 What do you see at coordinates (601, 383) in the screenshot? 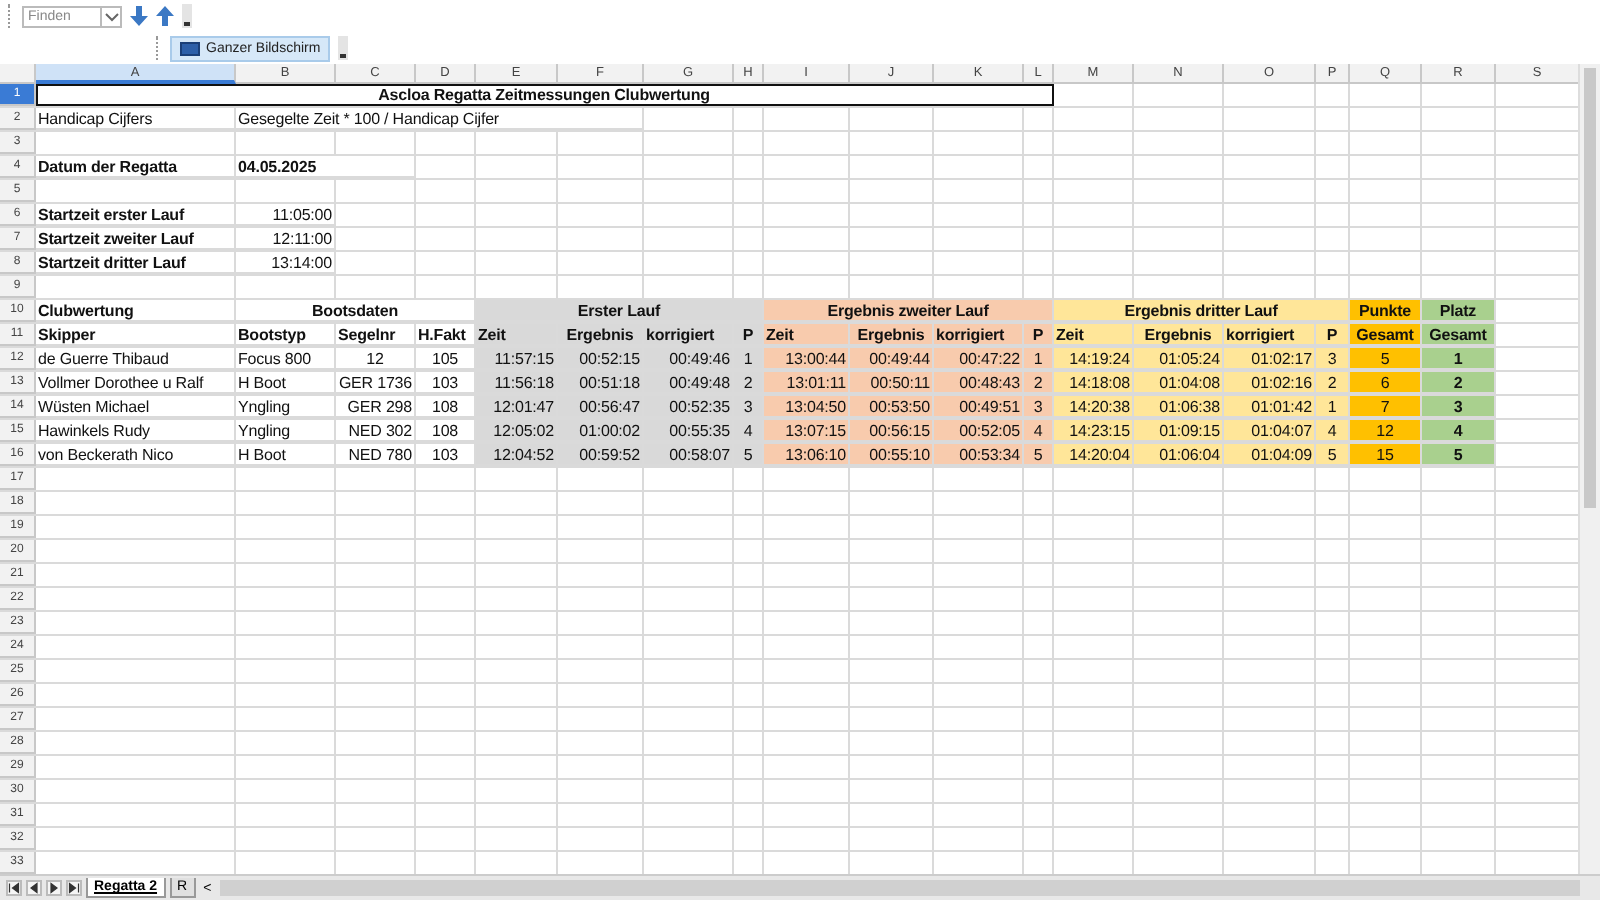
I see `table-cell: 00:51:18` at bounding box center [601, 383].